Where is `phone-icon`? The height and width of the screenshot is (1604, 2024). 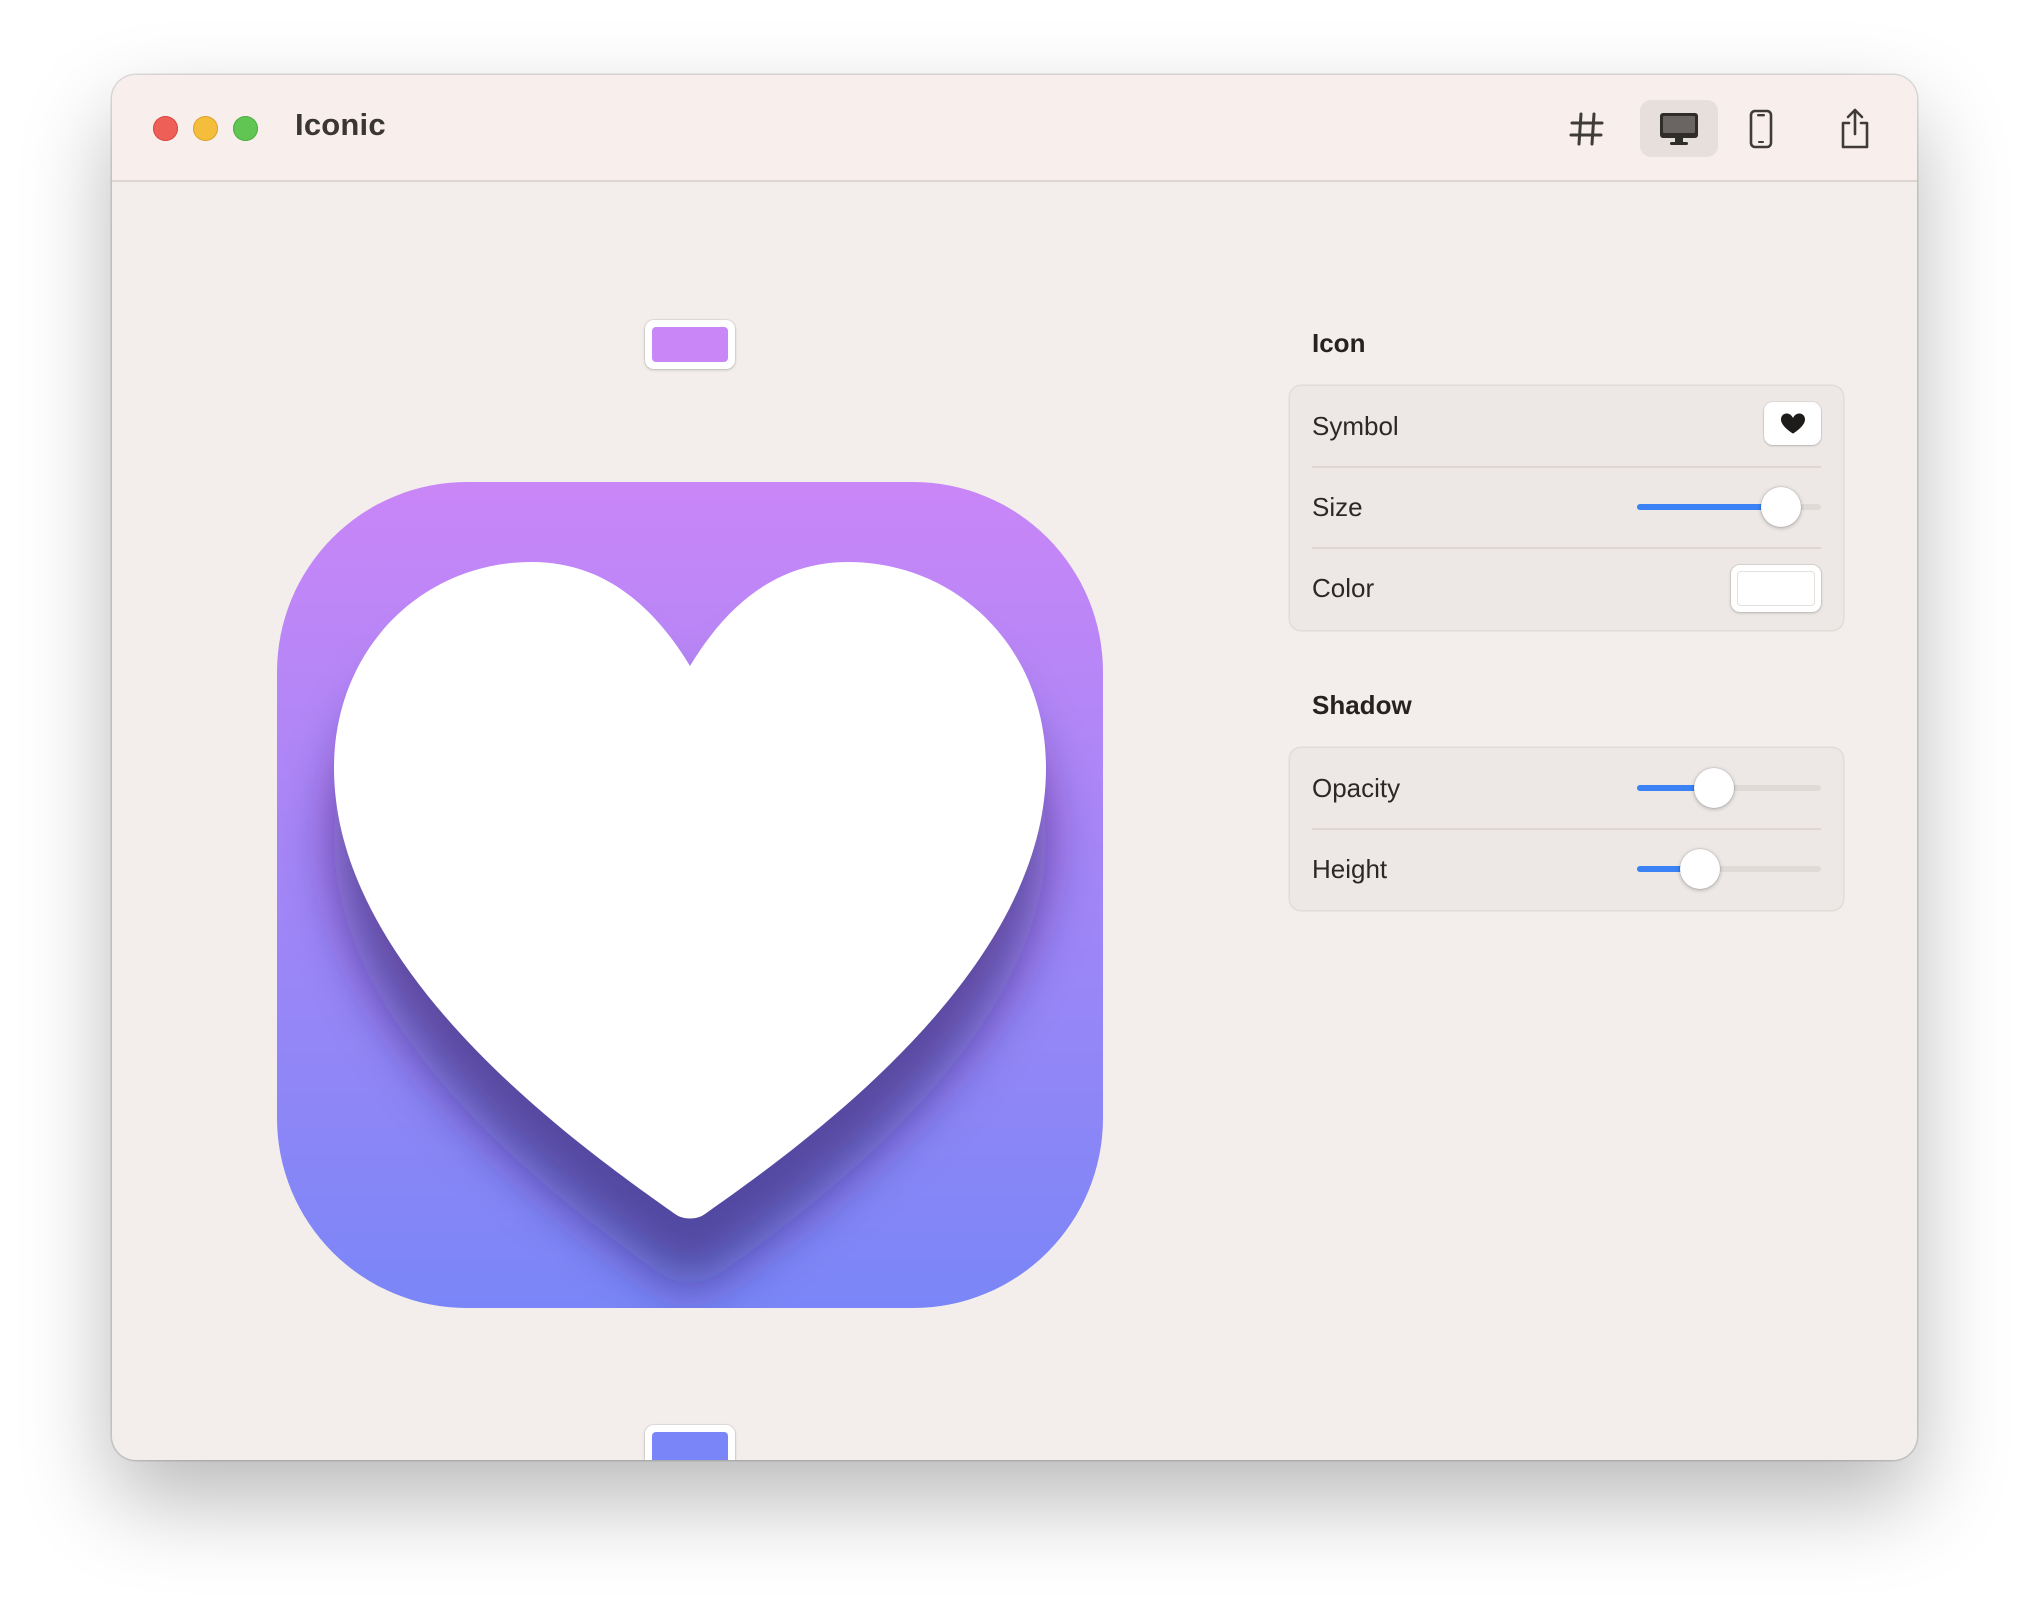 phone-icon is located at coordinates (1761, 128).